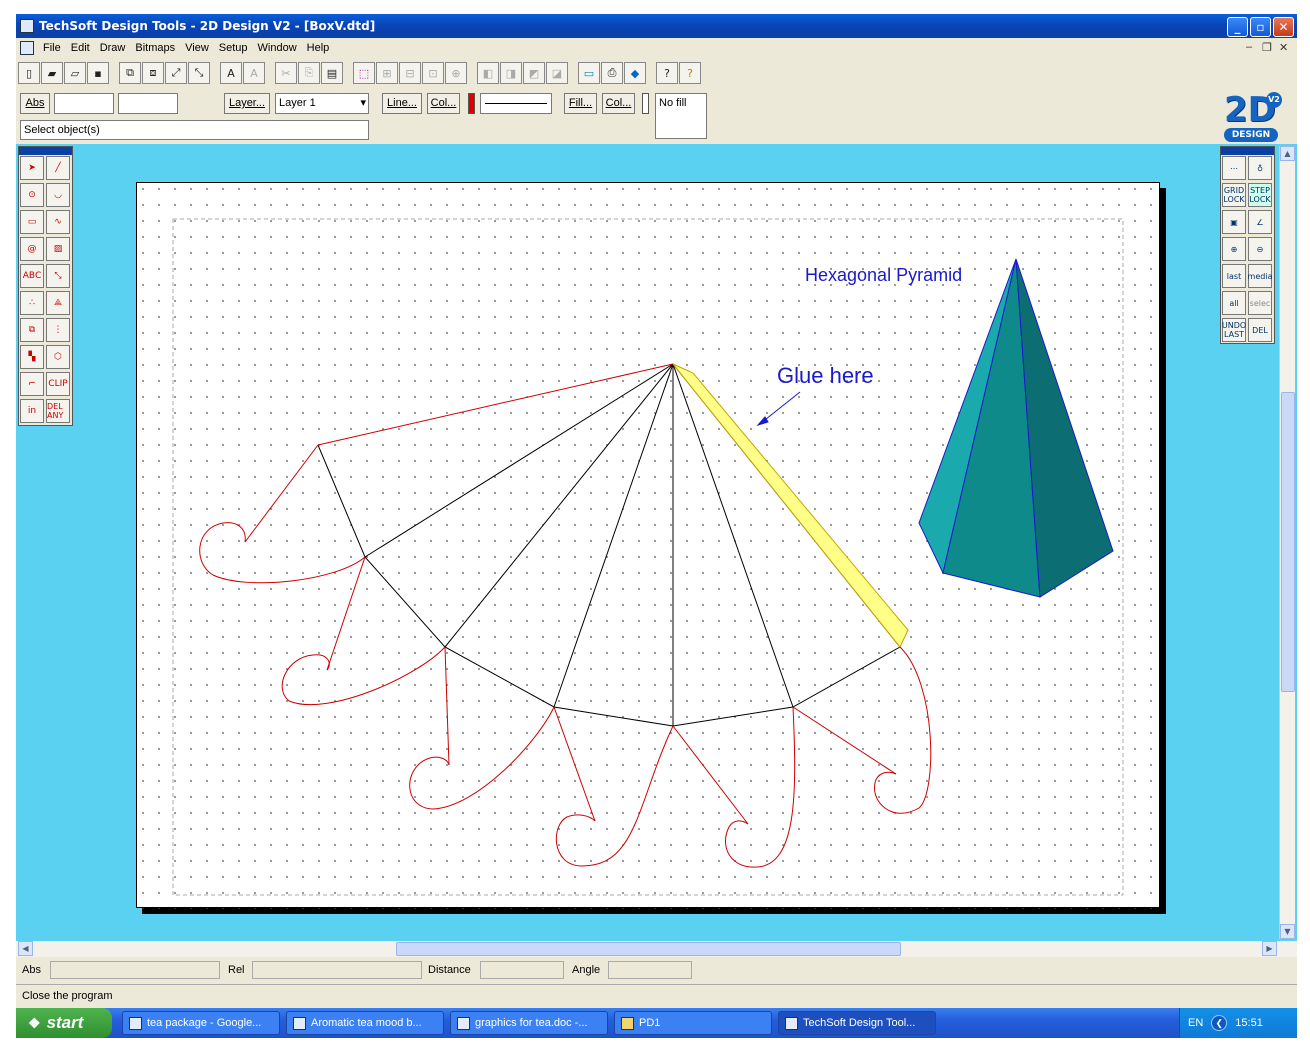 The image size is (1310, 1049). What do you see at coordinates (511, 73) in the screenshot?
I see `layer-forward-icon: ◨` at bounding box center [511, 73].